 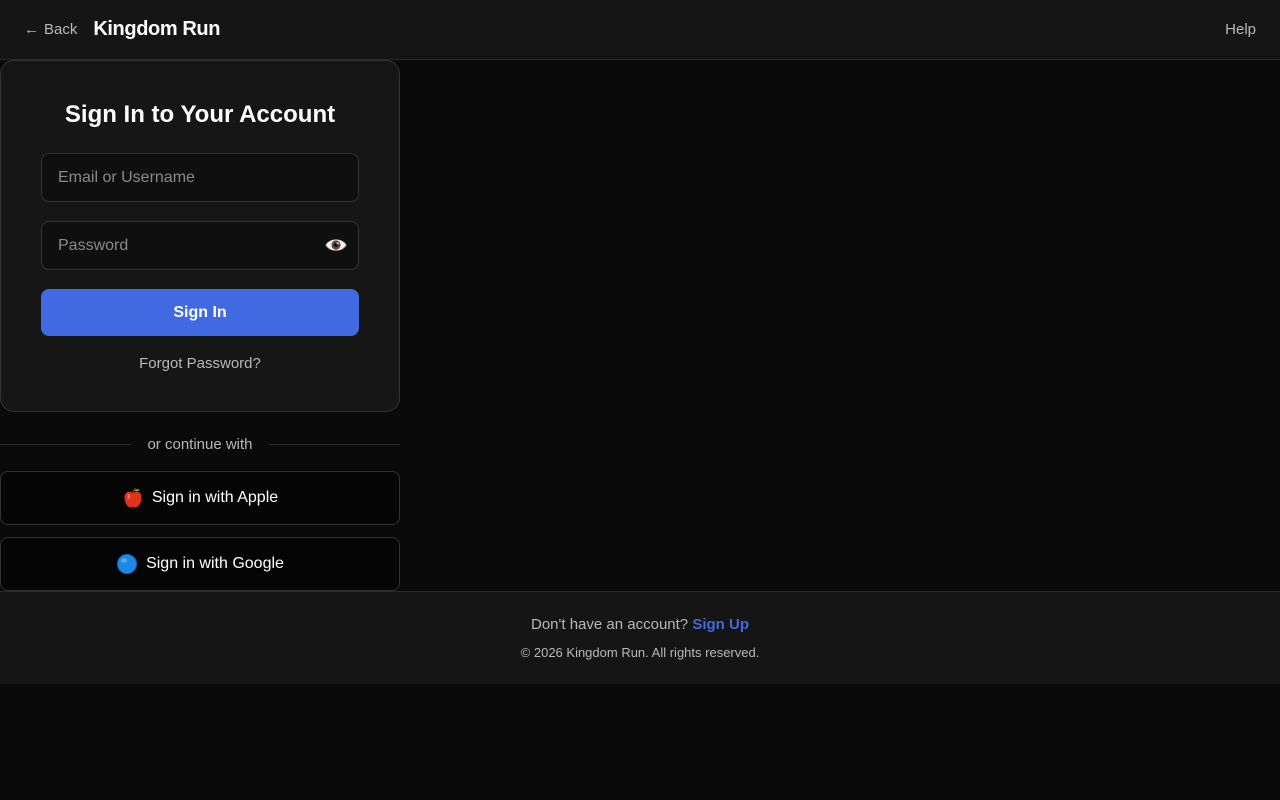 I want to click on password-field-wrapper, so click(x=200, y=245).